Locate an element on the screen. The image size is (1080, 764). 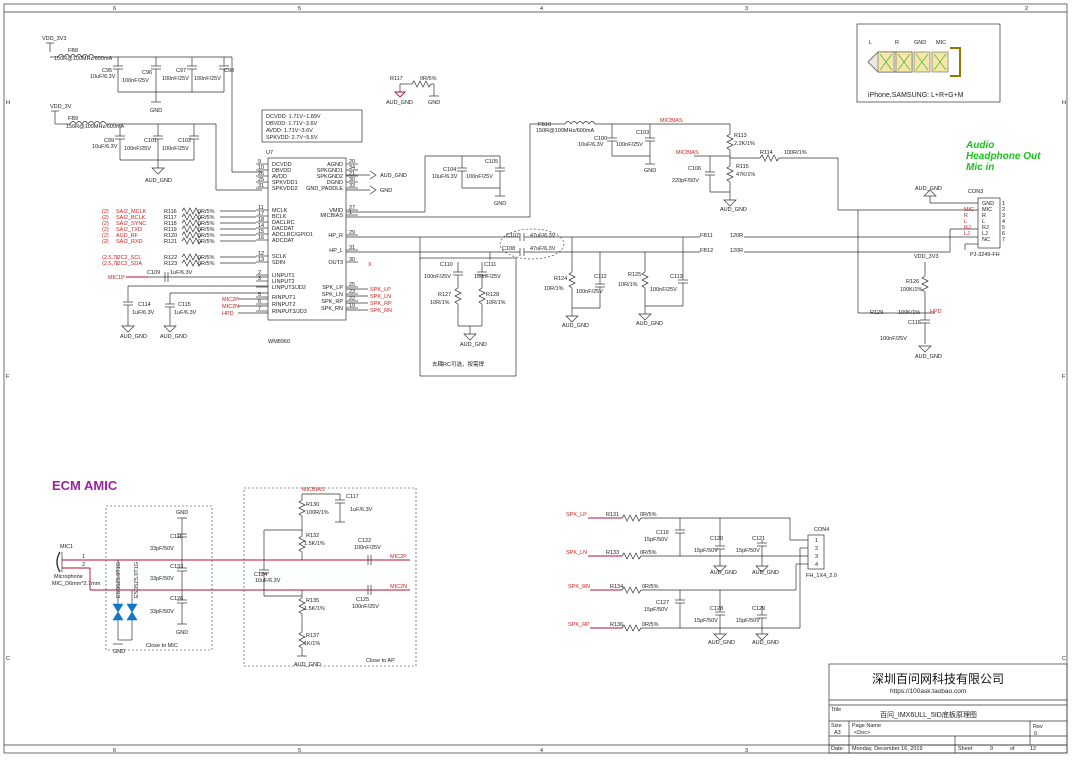
plug-label: GND is located at coordinates (920, 43).